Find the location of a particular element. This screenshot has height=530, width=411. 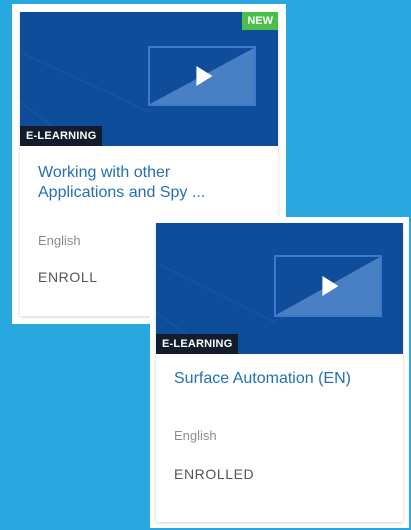

course-card-body: Surface Automation (EN) English ENROLLED is located at coordinates (279, 419).